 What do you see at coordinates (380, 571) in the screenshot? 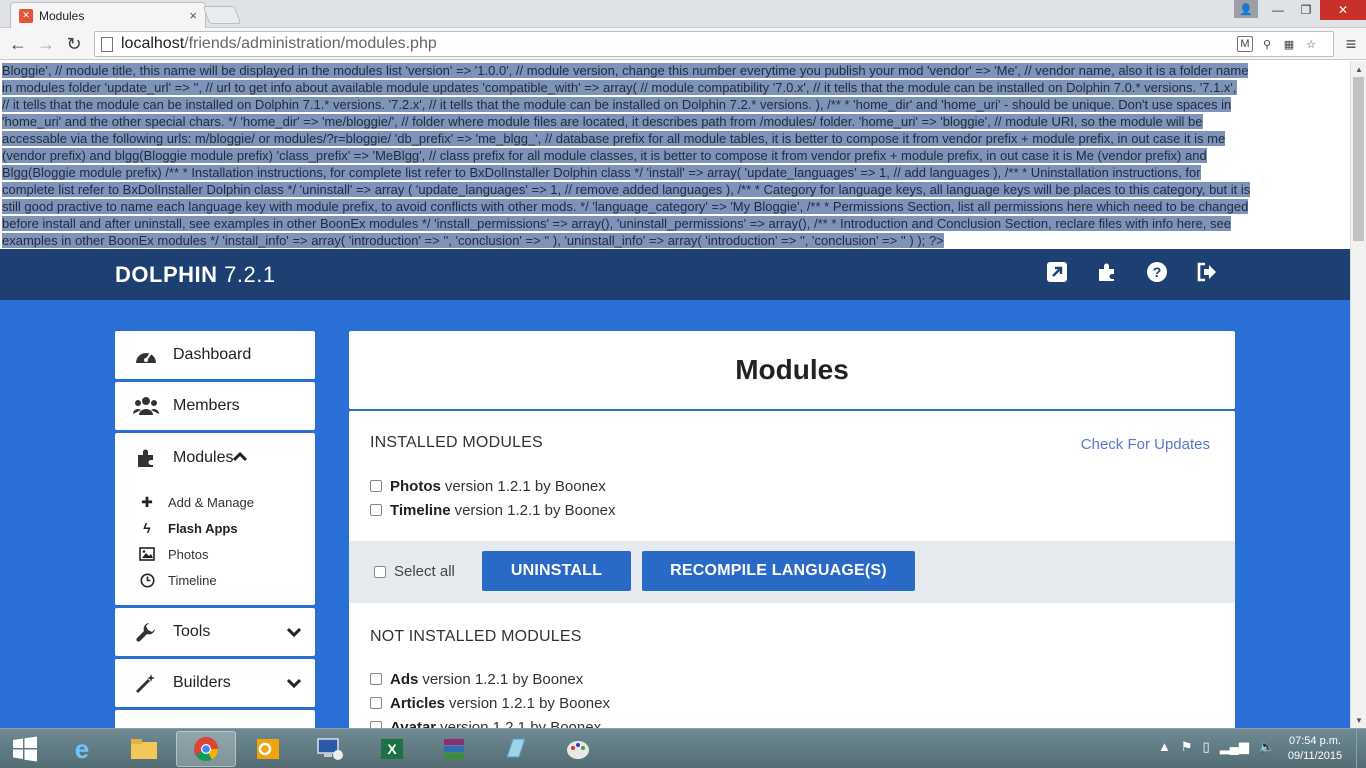
I see `select-all-checkbox` at bounding box center [380, 571].